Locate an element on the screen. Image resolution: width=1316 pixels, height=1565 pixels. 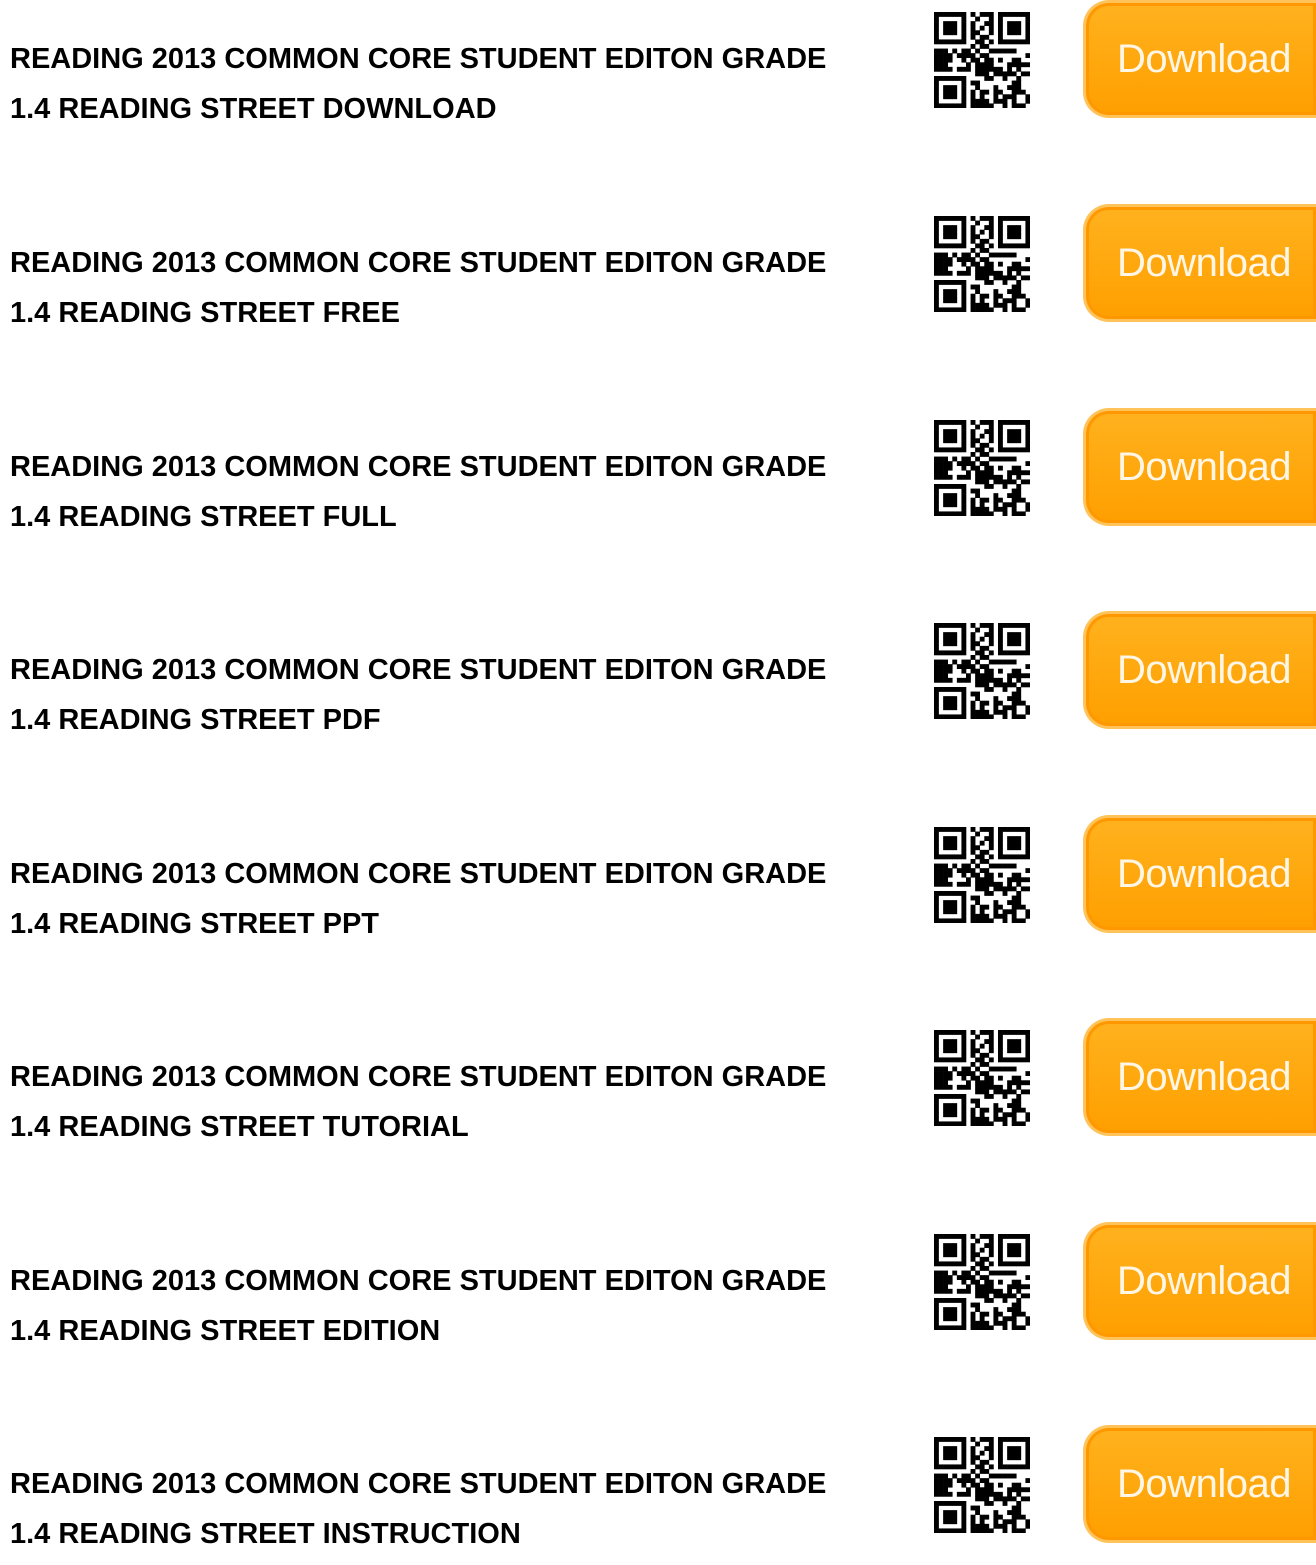
entry-title-line-2: 1.4 READING STREET PPT is located at coordinates (195, 924).